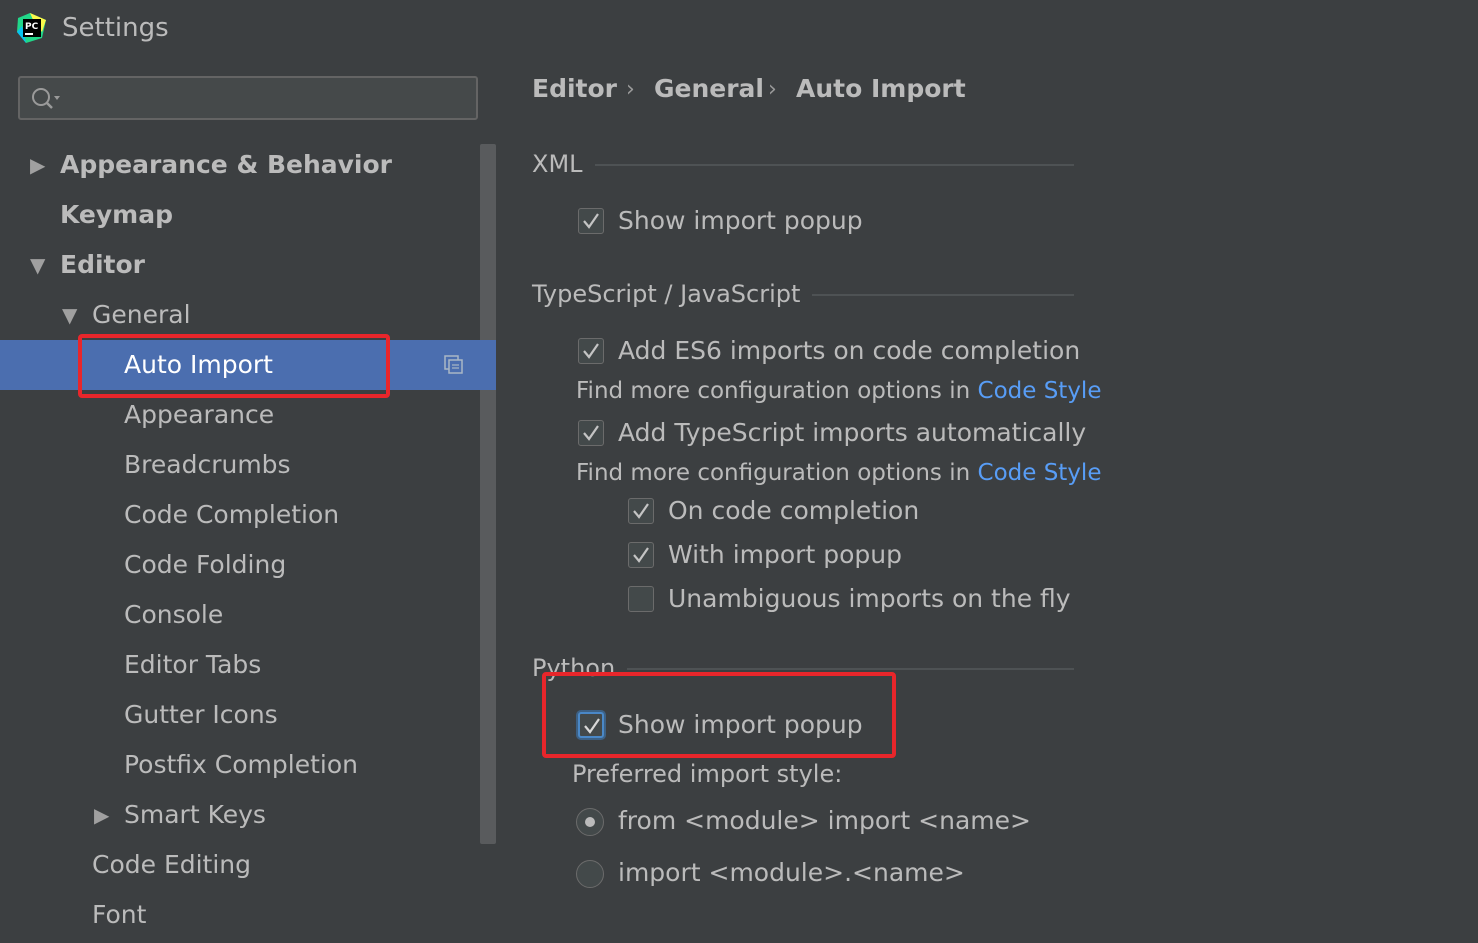 This screenshot has width=1478, height=943. What do you see at coordinates (869, 598) in the screenshot?
I see `checkbox-label: Unambiguous imports on the fly` at bounding box center [869, 598].